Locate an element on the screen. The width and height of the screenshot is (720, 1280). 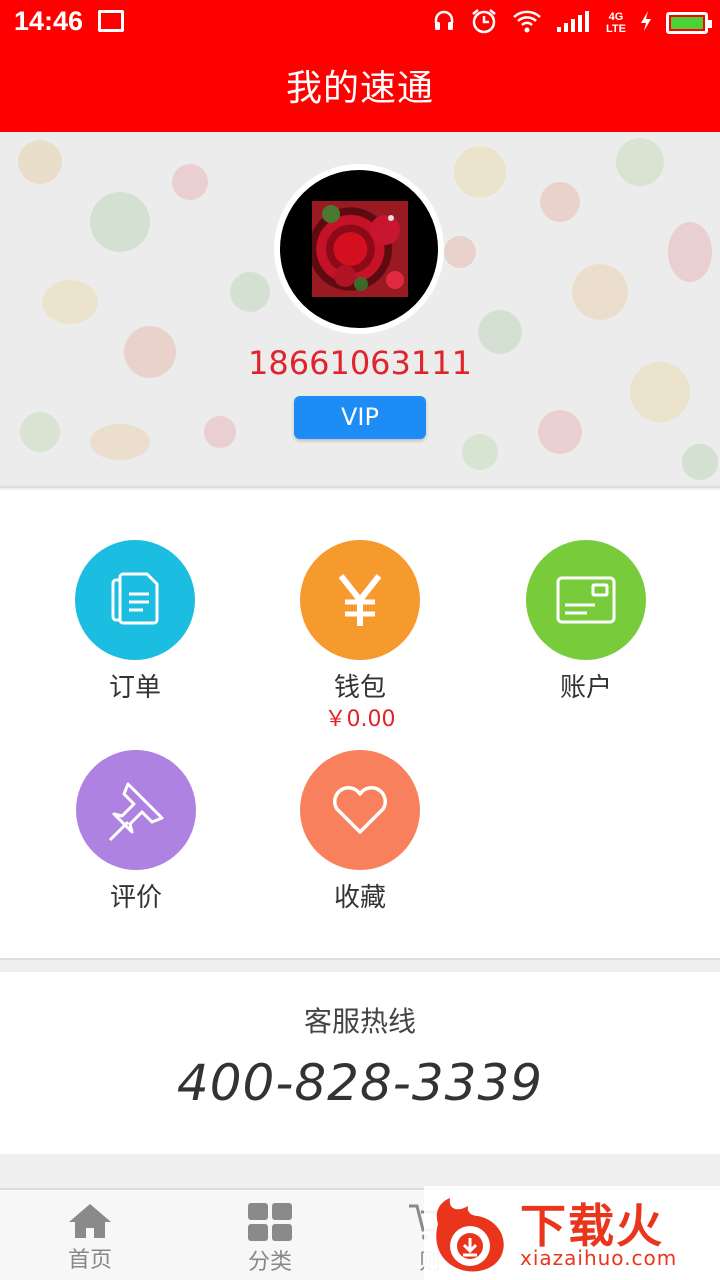
network-type-indicator: 4G LTE is located at coordinates (616, 23).